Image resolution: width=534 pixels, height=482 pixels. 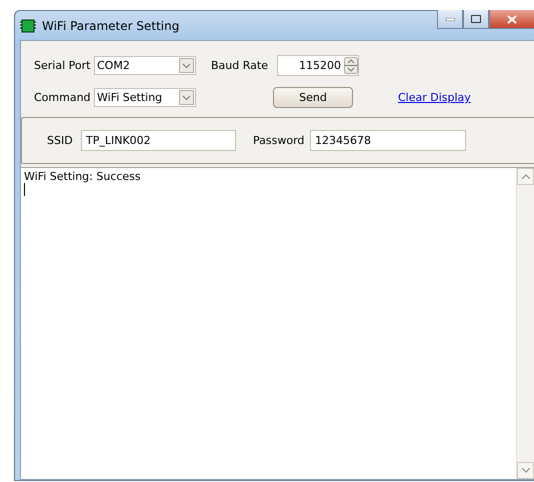 I want to click on maximize-button, so click(x=476, y=19).